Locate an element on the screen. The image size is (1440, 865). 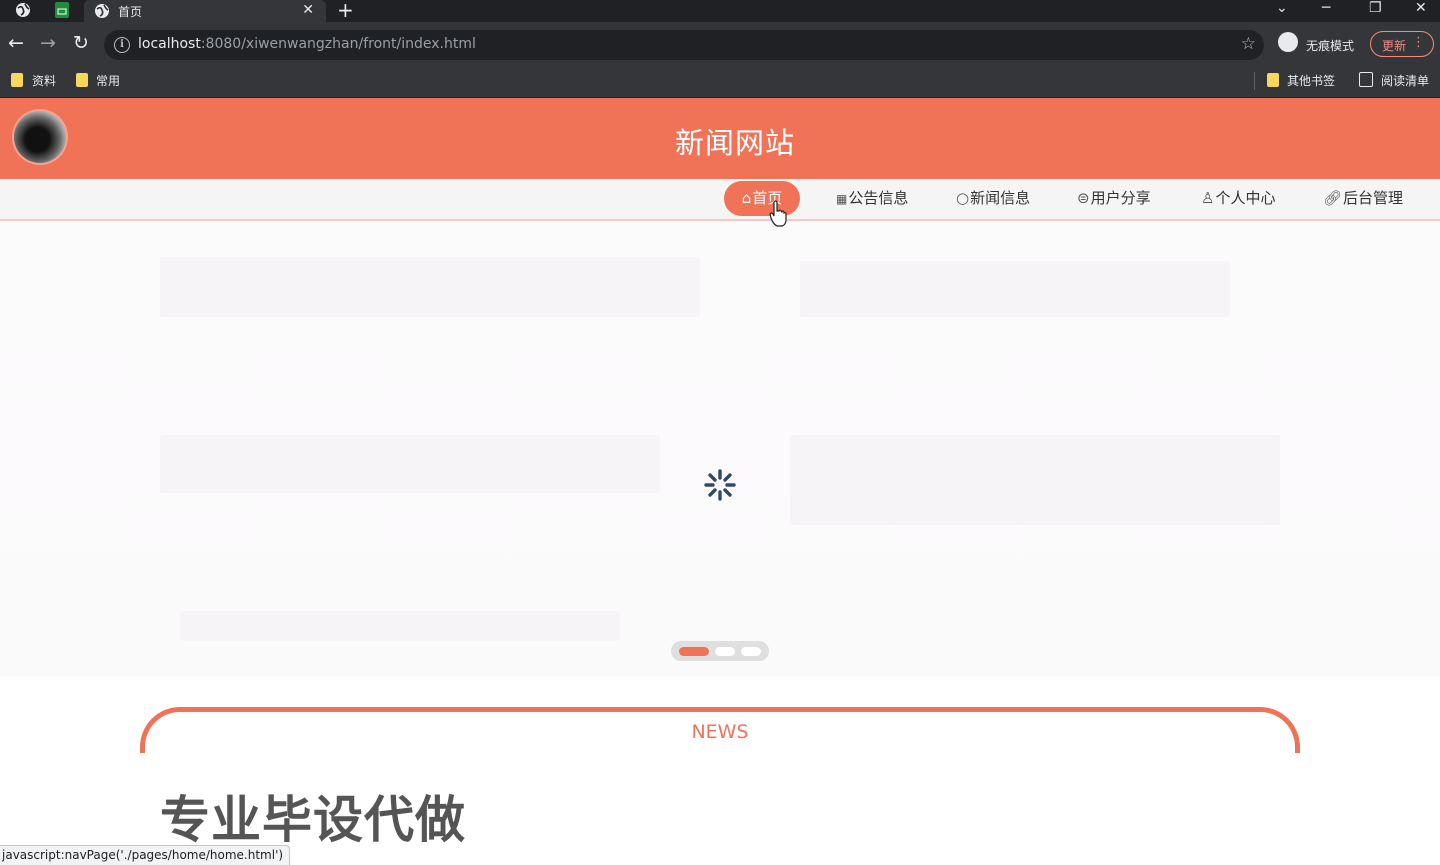
site-info-icon: i is located at coordinates (122, 45).